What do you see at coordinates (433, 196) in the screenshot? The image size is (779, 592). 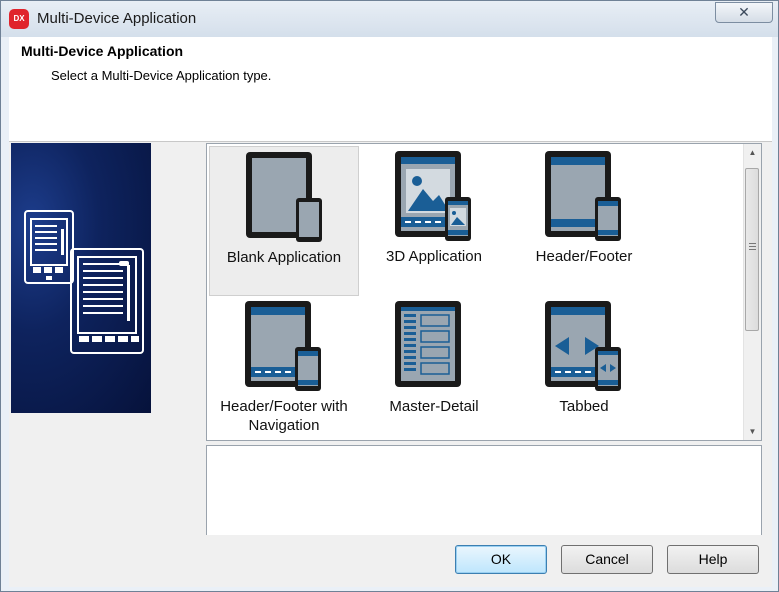 I see `3d-application-icon` at bounding box center [433, 196].